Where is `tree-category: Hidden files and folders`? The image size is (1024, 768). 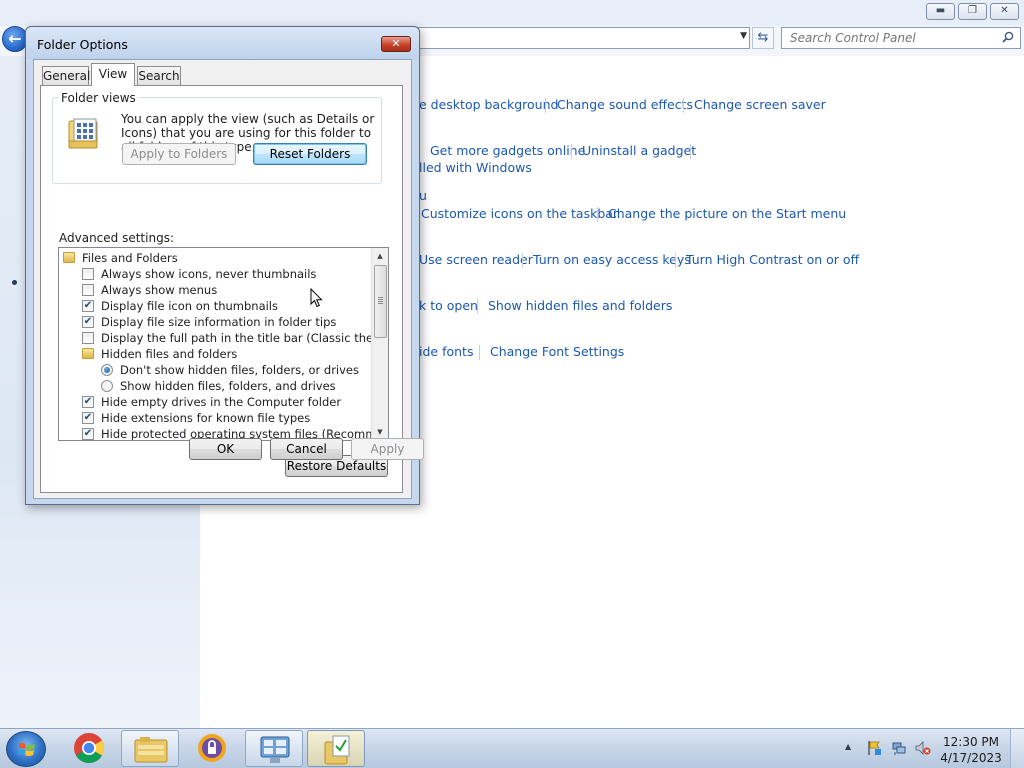 tree-category: Hidden files and folders is located at coordinates (214, 354).